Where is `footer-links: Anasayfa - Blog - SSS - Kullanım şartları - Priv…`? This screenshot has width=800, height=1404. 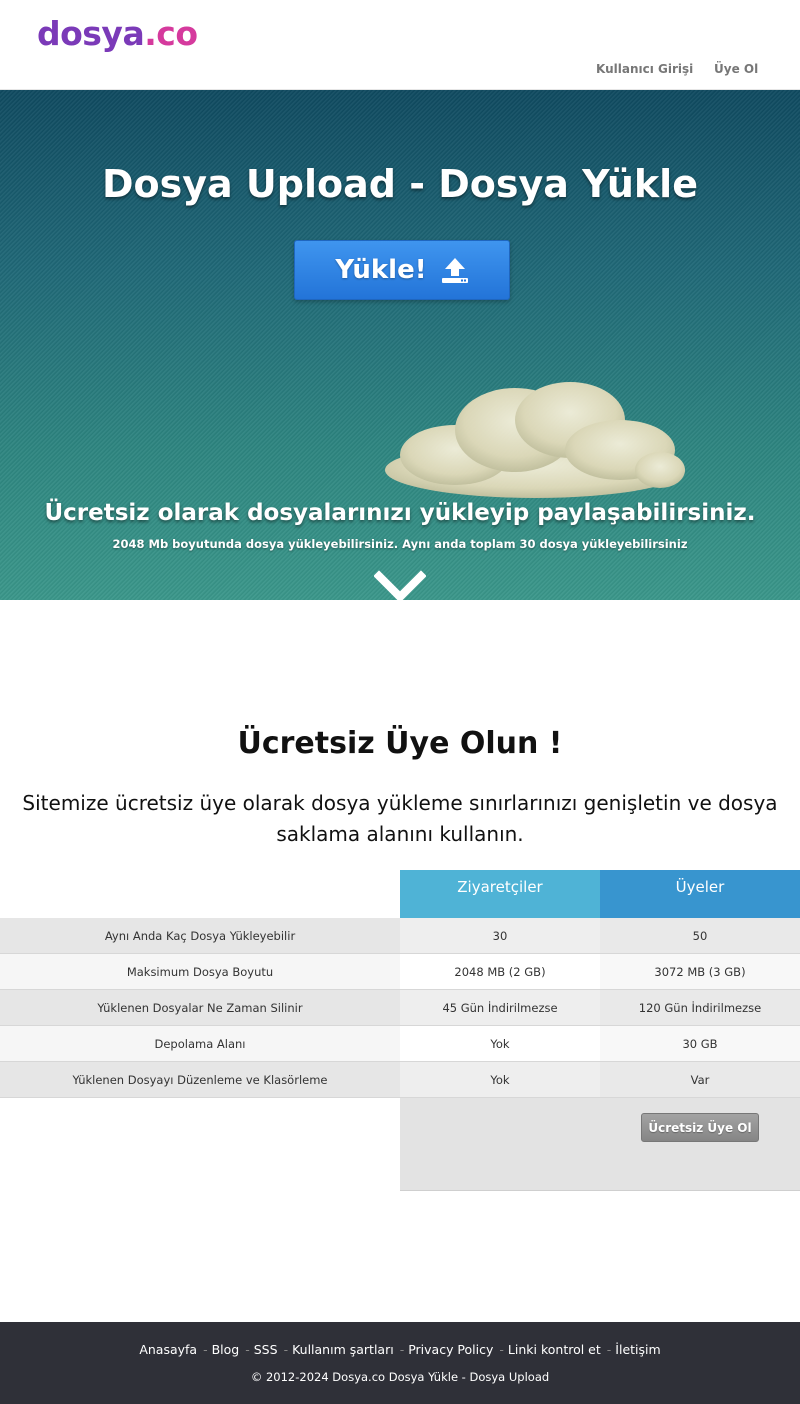 footer-links: Anasayfa - Blog - SSS - Kullanım şartları - Priv… is located at coordinates (400, 1349).